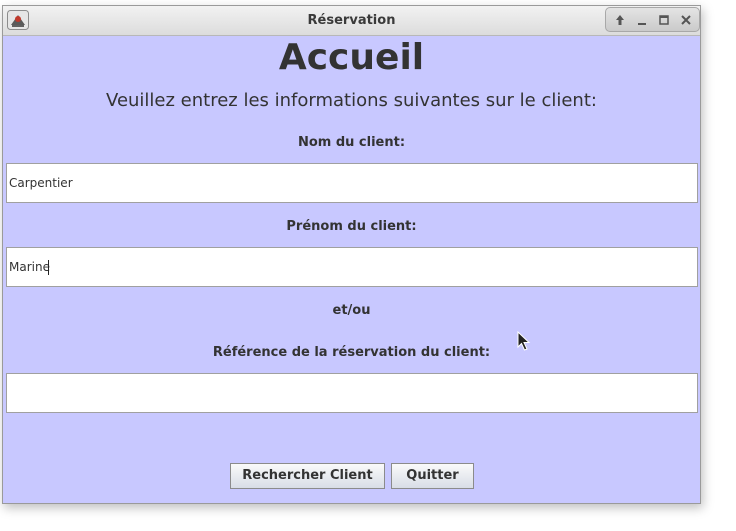  What do you see at coordinates (432, 476) in the screenshot?
I see `quit-button: Quitter` at bounding box center [432, 476].